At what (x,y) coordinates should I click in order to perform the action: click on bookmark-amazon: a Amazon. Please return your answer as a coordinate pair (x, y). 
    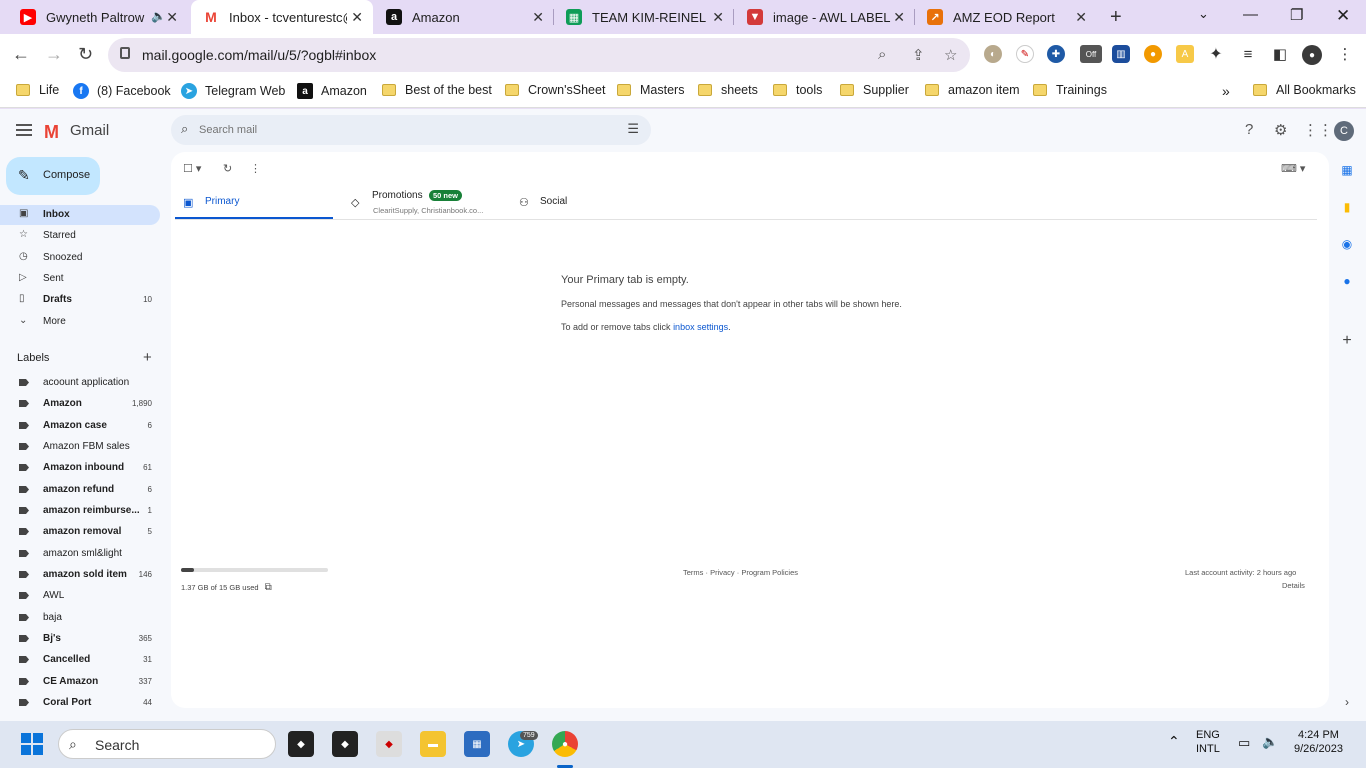
    Looking at the image, I should click on (332, 91).